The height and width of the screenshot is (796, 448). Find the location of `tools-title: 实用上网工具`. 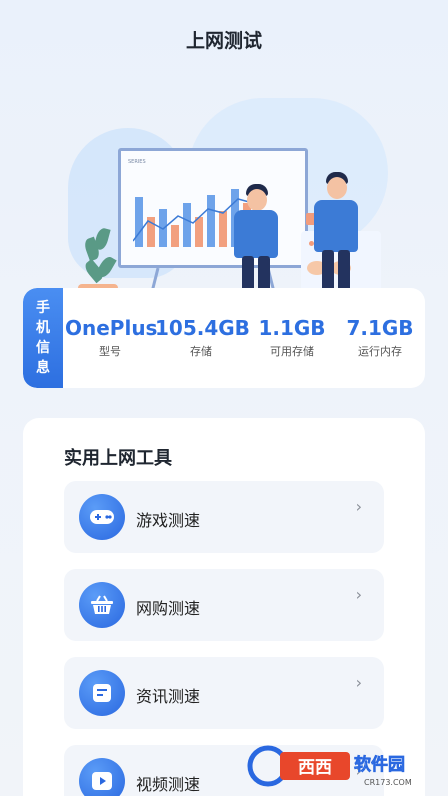

tools-title: 实用上网工具 is located at coordinates (118, 458).